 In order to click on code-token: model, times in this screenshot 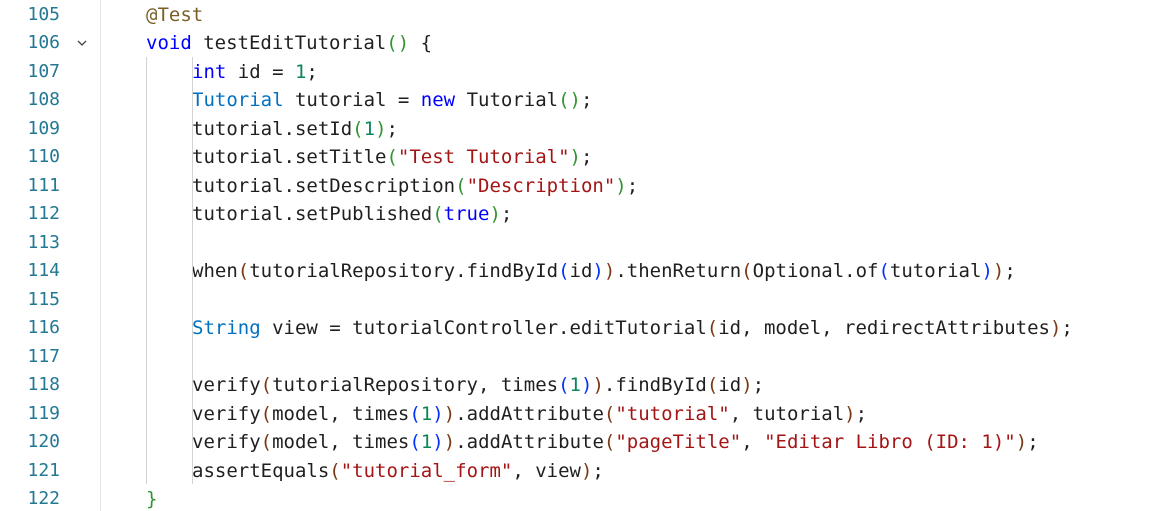, I will do `click(341, 413)`.